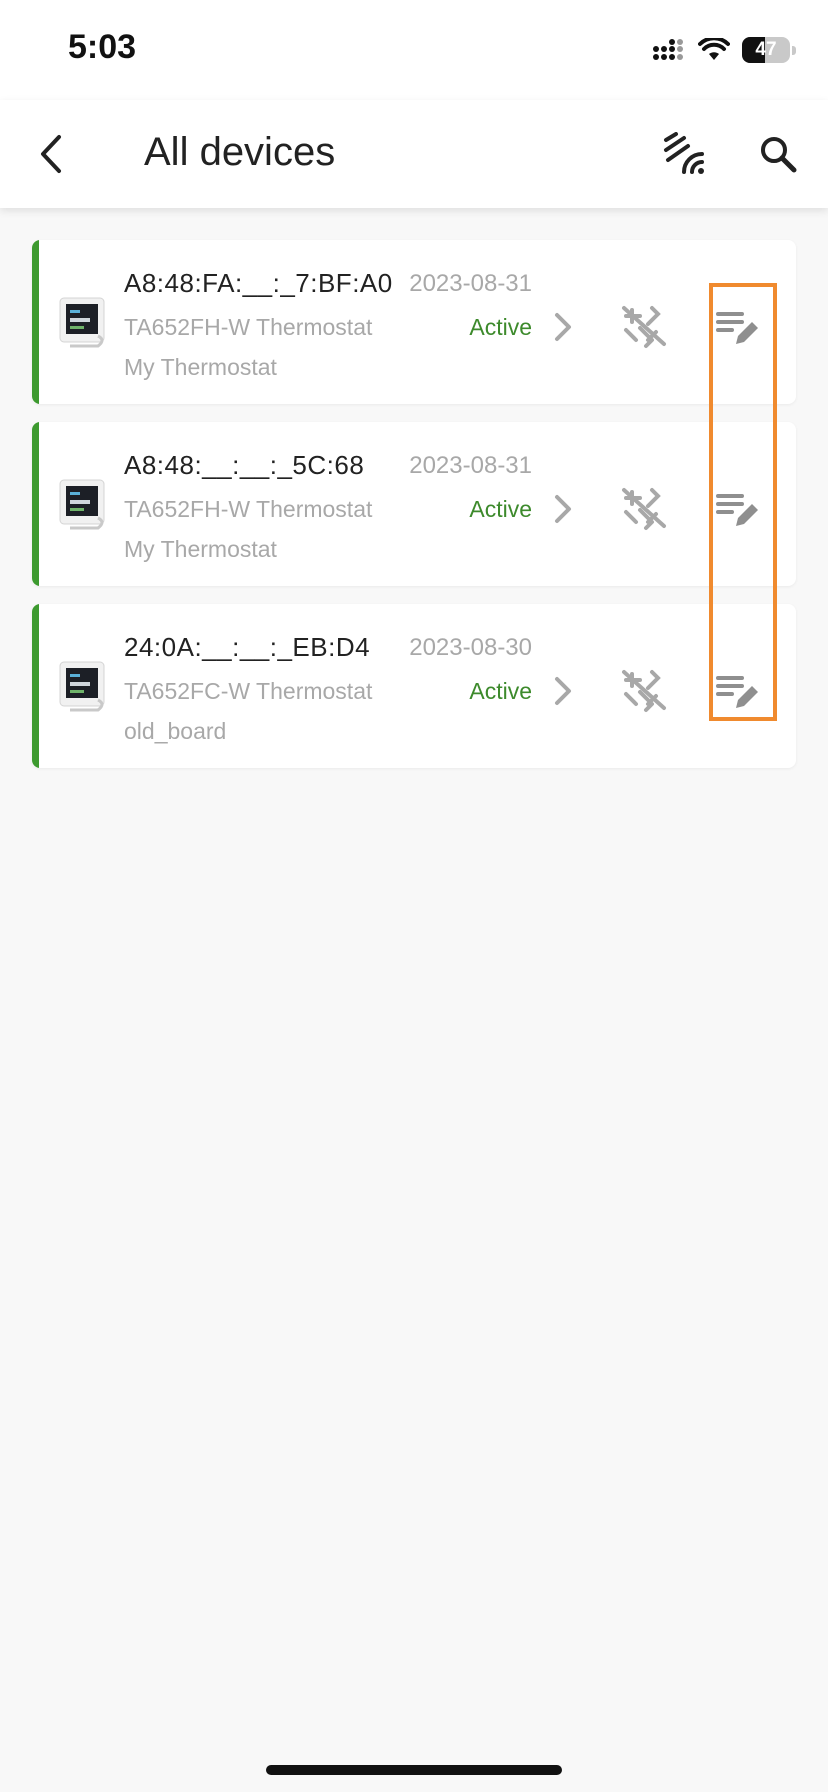 Image resolution: width=828 pixels, height=1792 pixels. What do you see at coordinates (248, 691) in the screenshot?
I see `device-model: TA652FC-W Thermostat` at bounding box center [248, 691].